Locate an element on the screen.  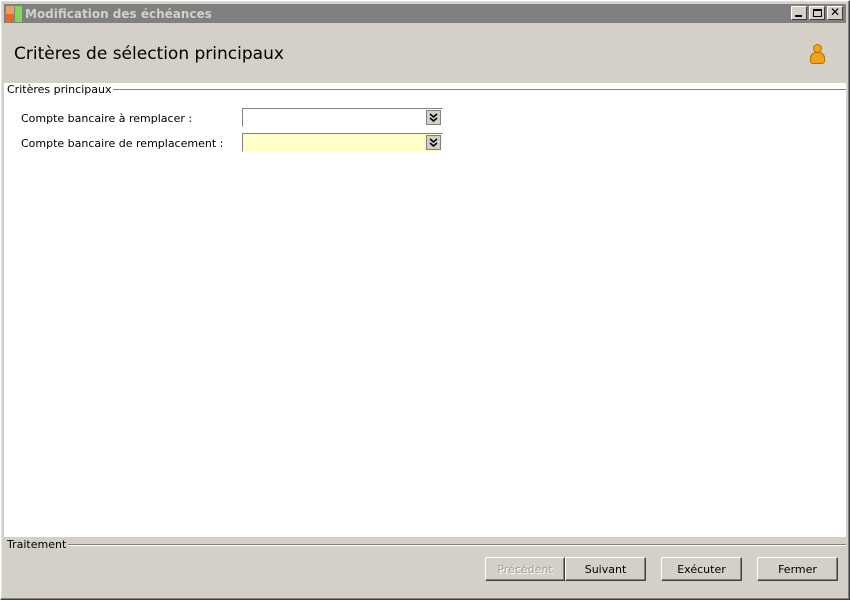
maximize-icon is located at coordinates (817, 13).